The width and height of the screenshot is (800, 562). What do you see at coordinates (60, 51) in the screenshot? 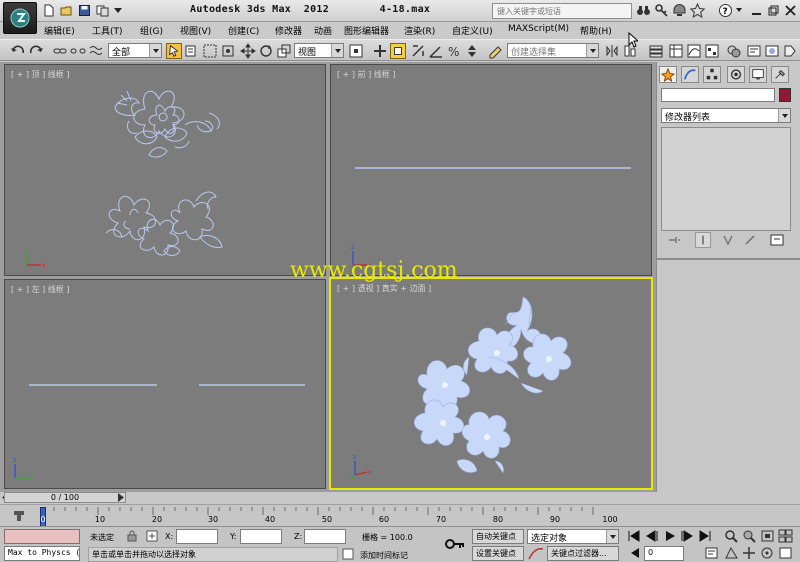
I see `select-and-link-icon` at bounding box center [60, 51].